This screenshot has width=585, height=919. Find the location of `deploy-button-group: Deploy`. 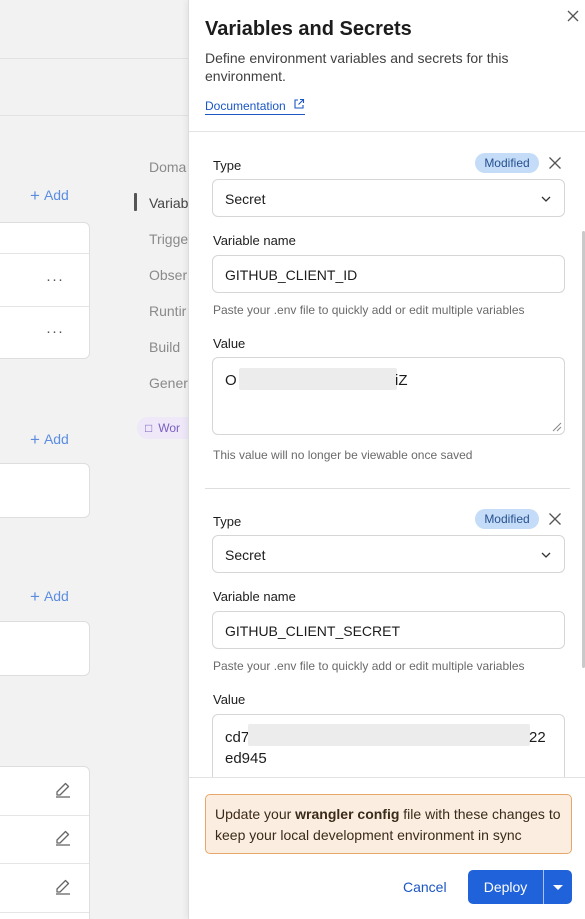

deploy-button-group: Deploy is located at coordinates (520, 887).